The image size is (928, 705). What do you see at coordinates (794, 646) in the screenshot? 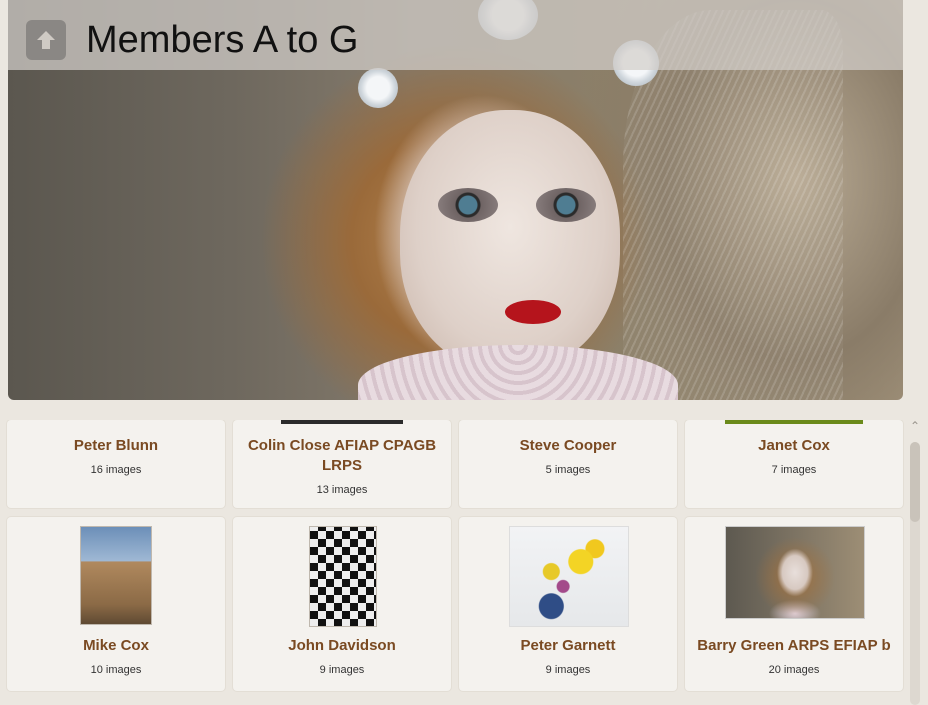
I see `member-name: Barry Green ARPS EFIAP b` at bounding box center [794, 646].